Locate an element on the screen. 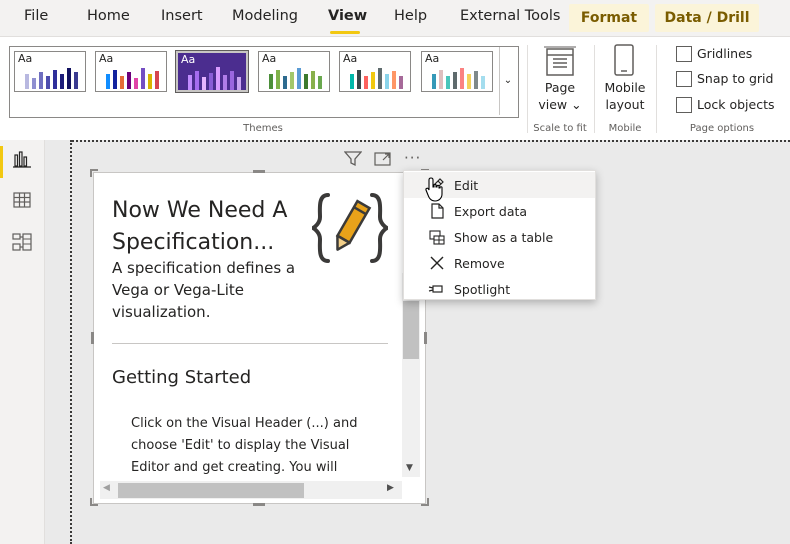  menu-item-label: Show as a table is located at coordinates (504, 237).